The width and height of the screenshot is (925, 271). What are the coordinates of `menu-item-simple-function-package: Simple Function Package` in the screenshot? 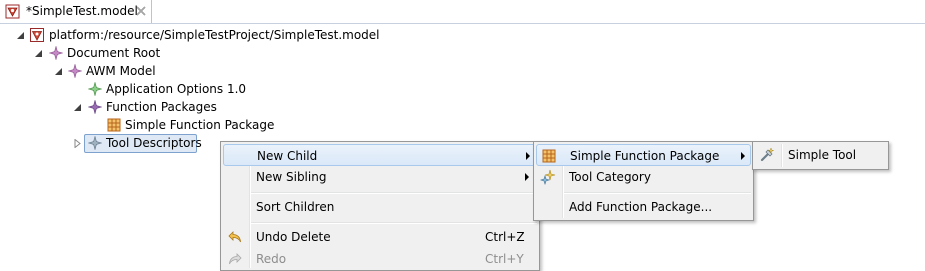 It's located at (643, 155).